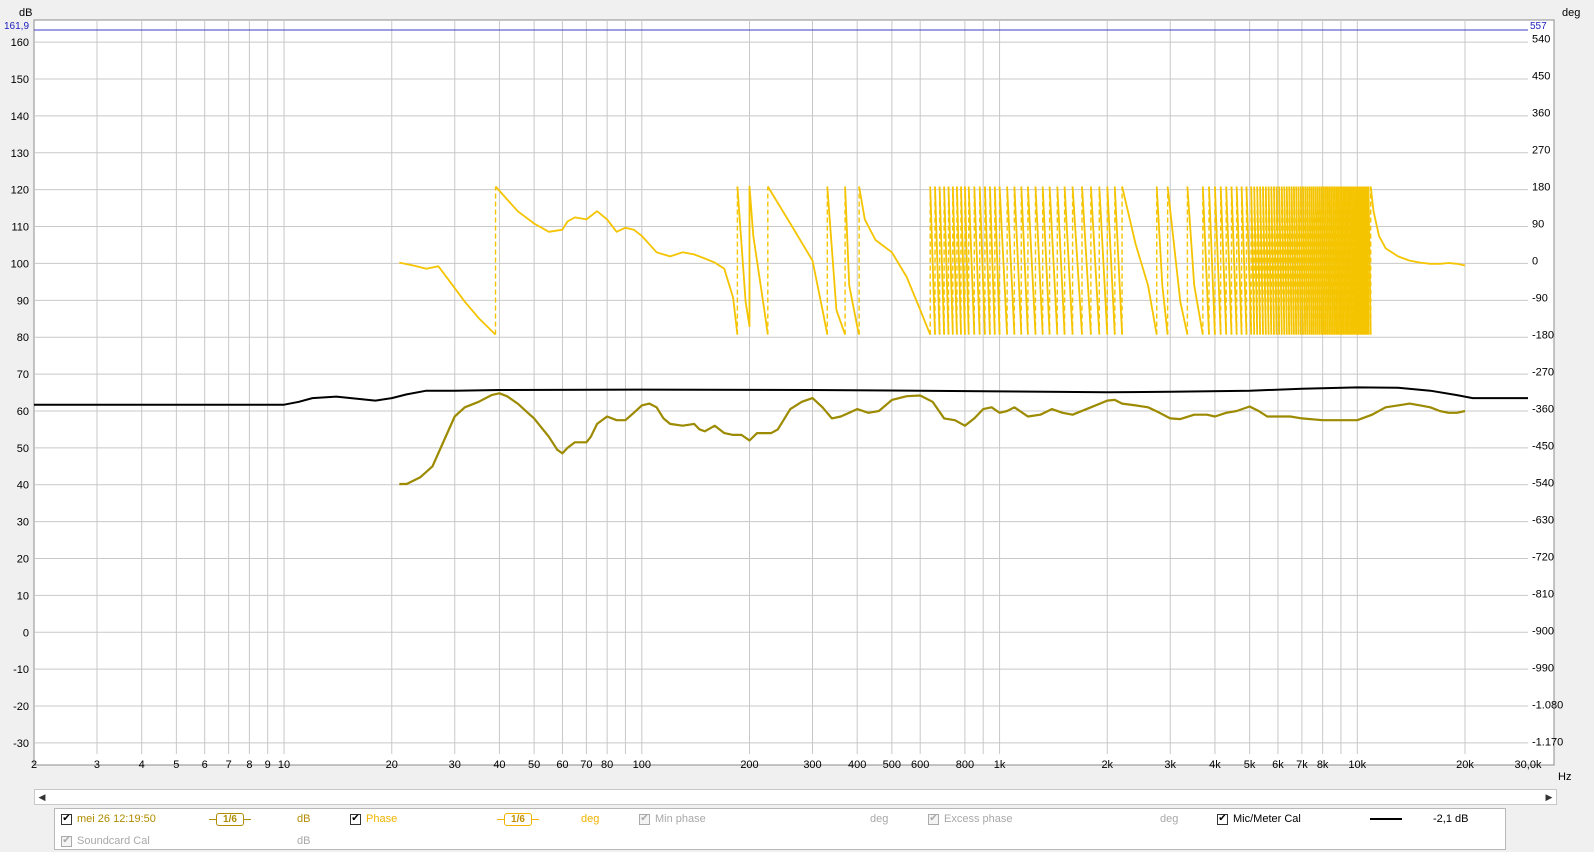 This screenshot has height=852, width=1594. I want to click on x-tick-label: 8, so click(249, 765).